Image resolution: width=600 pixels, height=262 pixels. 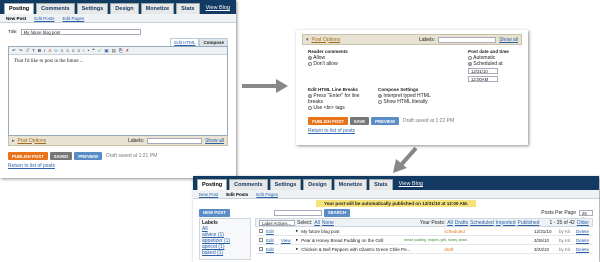 What do you see at coordinates (128, 51) in the screenshot?
I see `clear-format-icon: ✗` at bounding box center [128, 51].